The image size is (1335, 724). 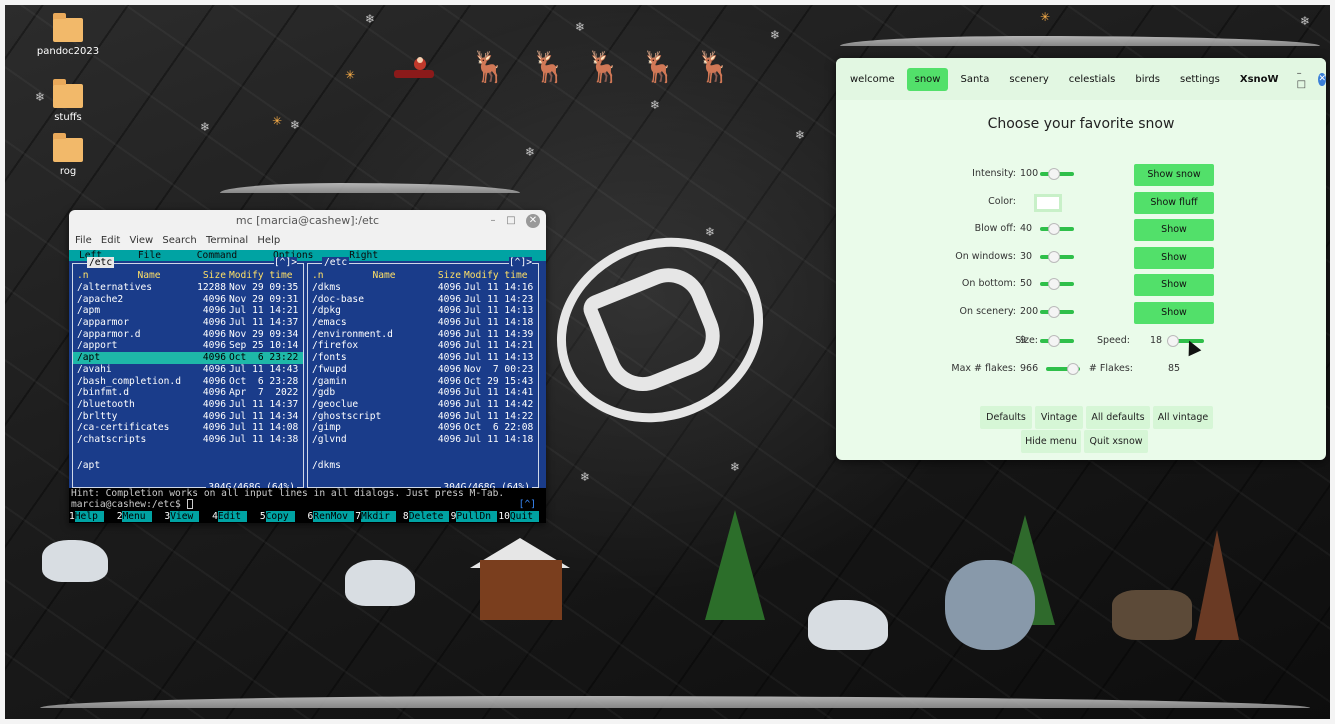 I want to click on file-row: /dpkg 4096 Jul 11 14:13, so click(x=423, y=311).